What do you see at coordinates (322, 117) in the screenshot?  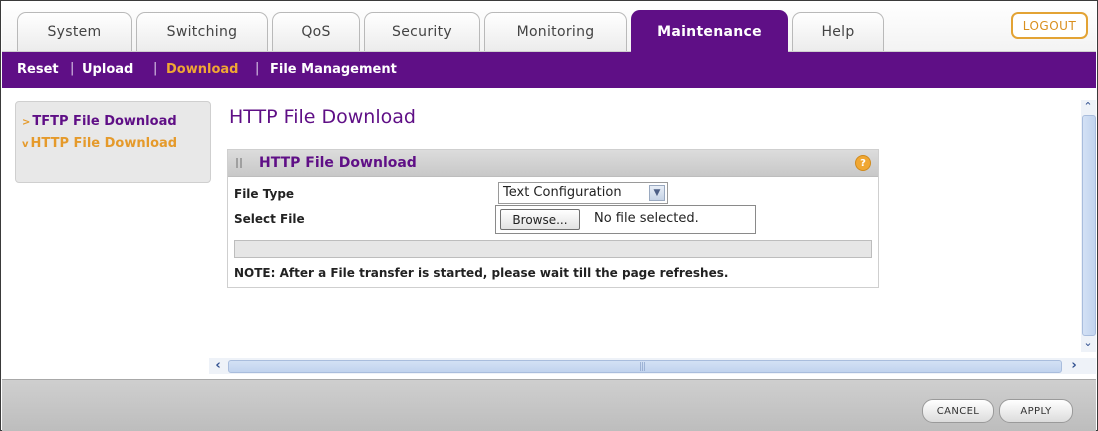 I see `page-title: HTTP File Download` at bounding box center [322, 117].